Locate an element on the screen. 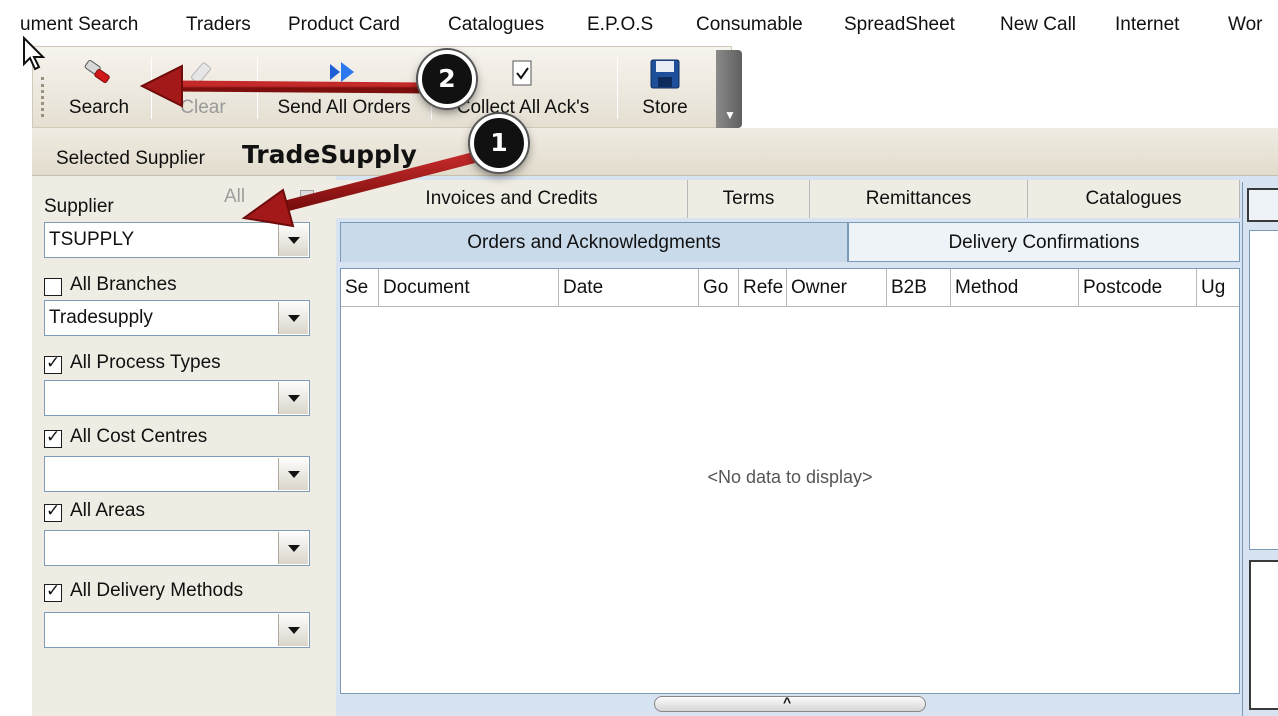  column-header-refe: Refe is located at coordinates (763, 288).